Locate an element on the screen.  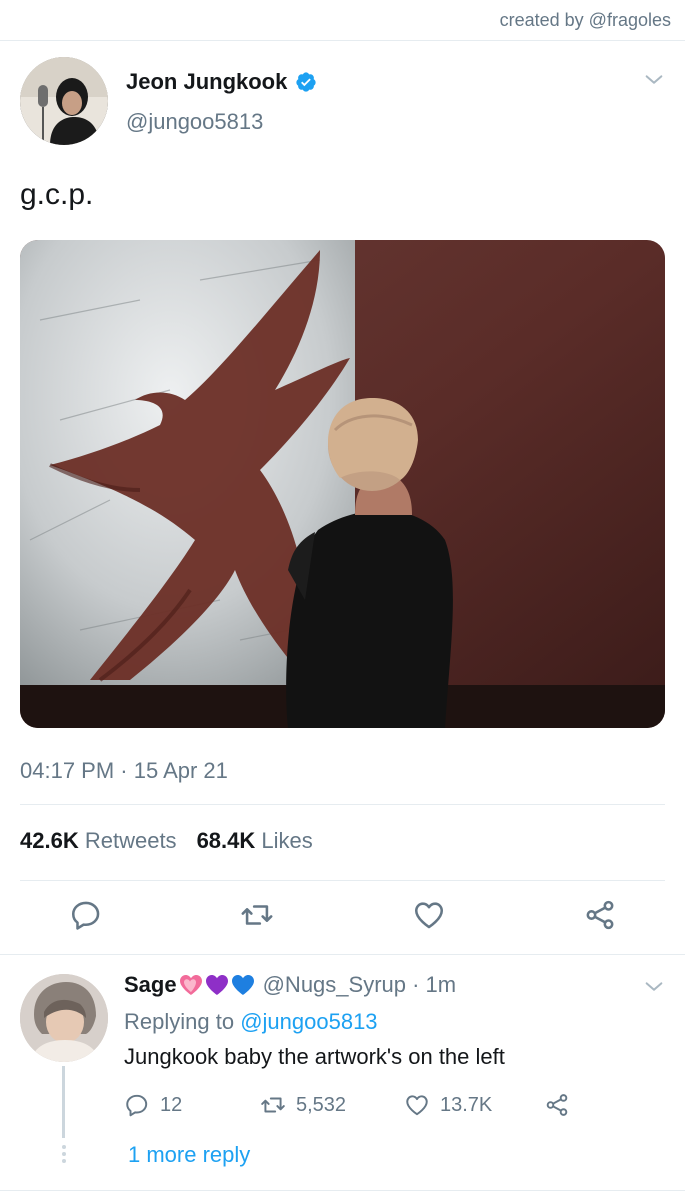
purple-heart-icon is located at coordinates (216, 985).